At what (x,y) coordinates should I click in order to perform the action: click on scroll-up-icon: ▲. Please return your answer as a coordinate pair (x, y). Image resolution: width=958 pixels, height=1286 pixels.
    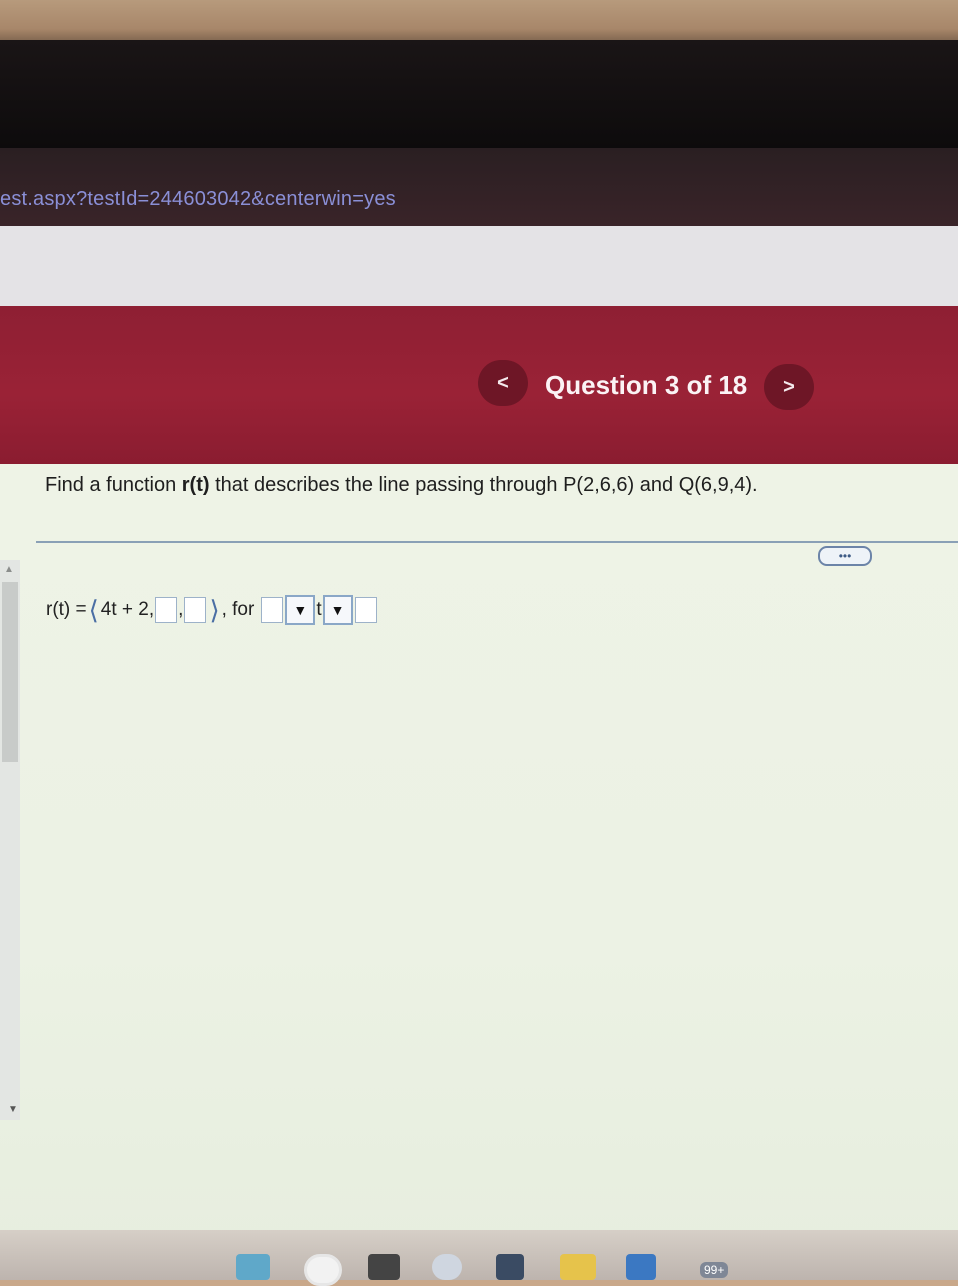
    Looking at the image, I should click on (9, 569).